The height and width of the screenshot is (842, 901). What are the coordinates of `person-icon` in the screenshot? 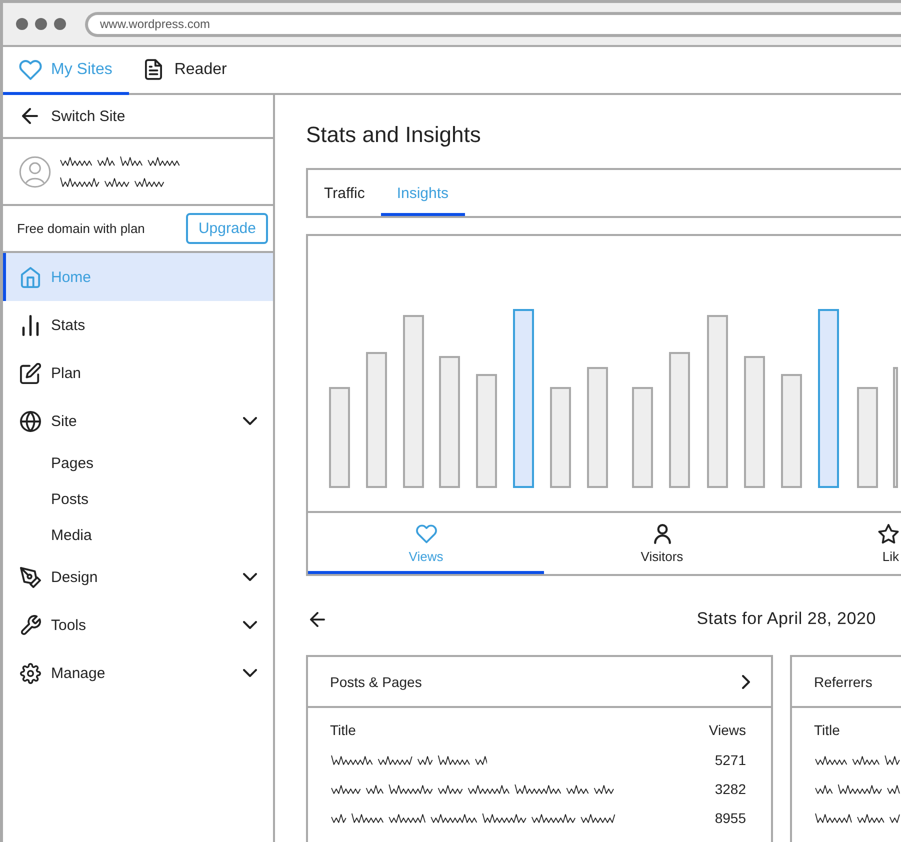 It's located at (662, 534).